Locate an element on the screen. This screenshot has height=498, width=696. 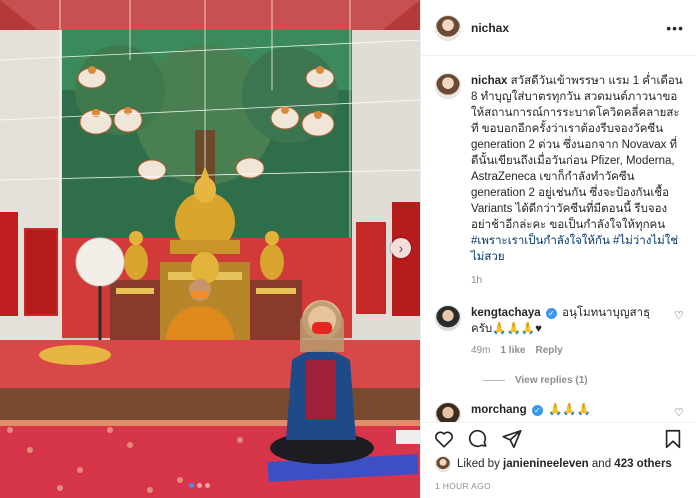
comment-time: 49m is located at coordinates (481, 350).